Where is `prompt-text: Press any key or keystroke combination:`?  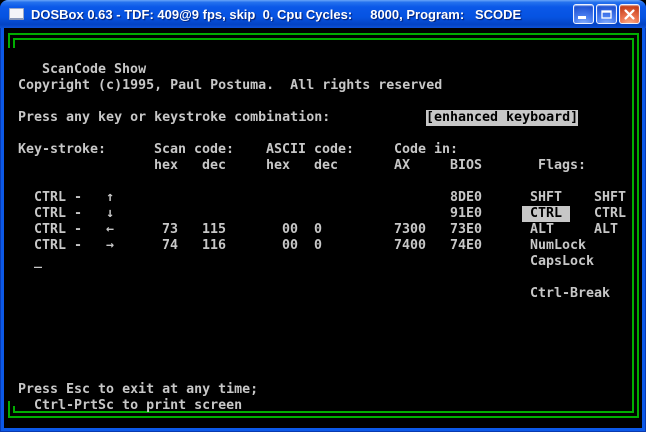 prompt-text: Press any key or keystroke combination: is located at coordinates (174, 117).